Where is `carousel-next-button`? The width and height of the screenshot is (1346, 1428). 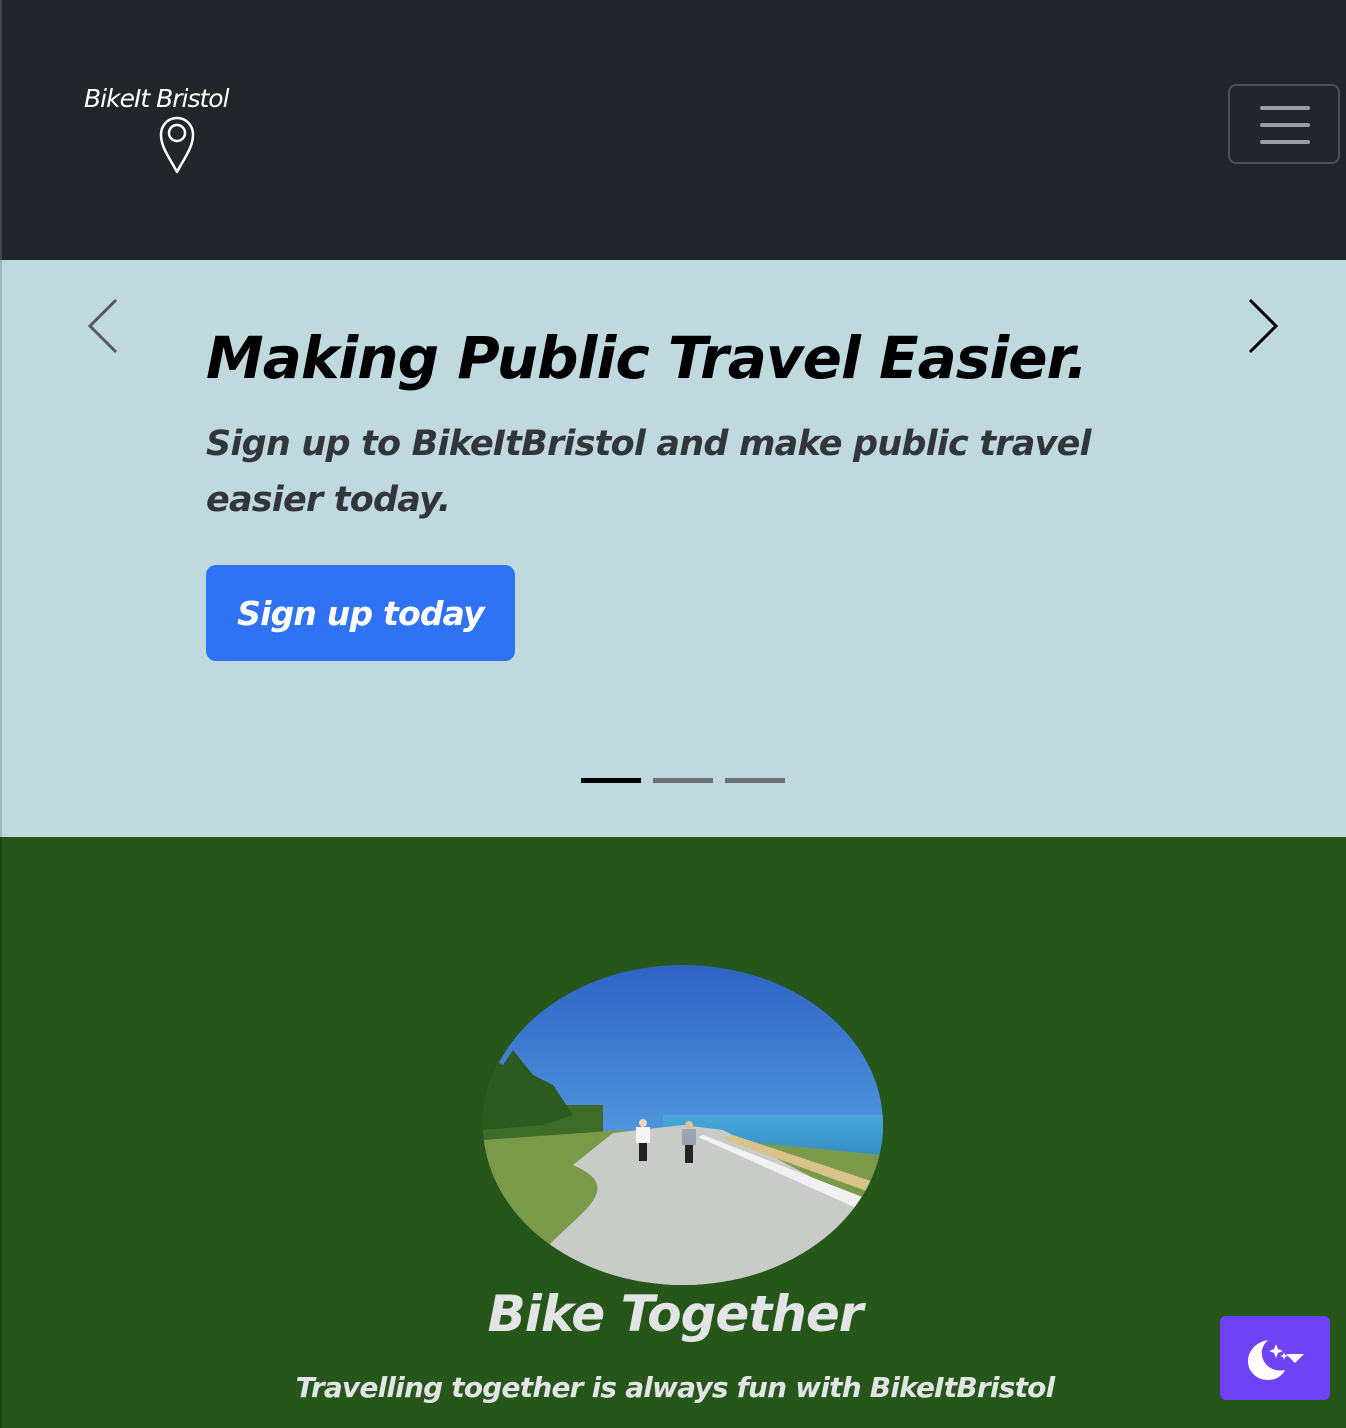
carousel-next-button is located at coordinates (1262, 326).